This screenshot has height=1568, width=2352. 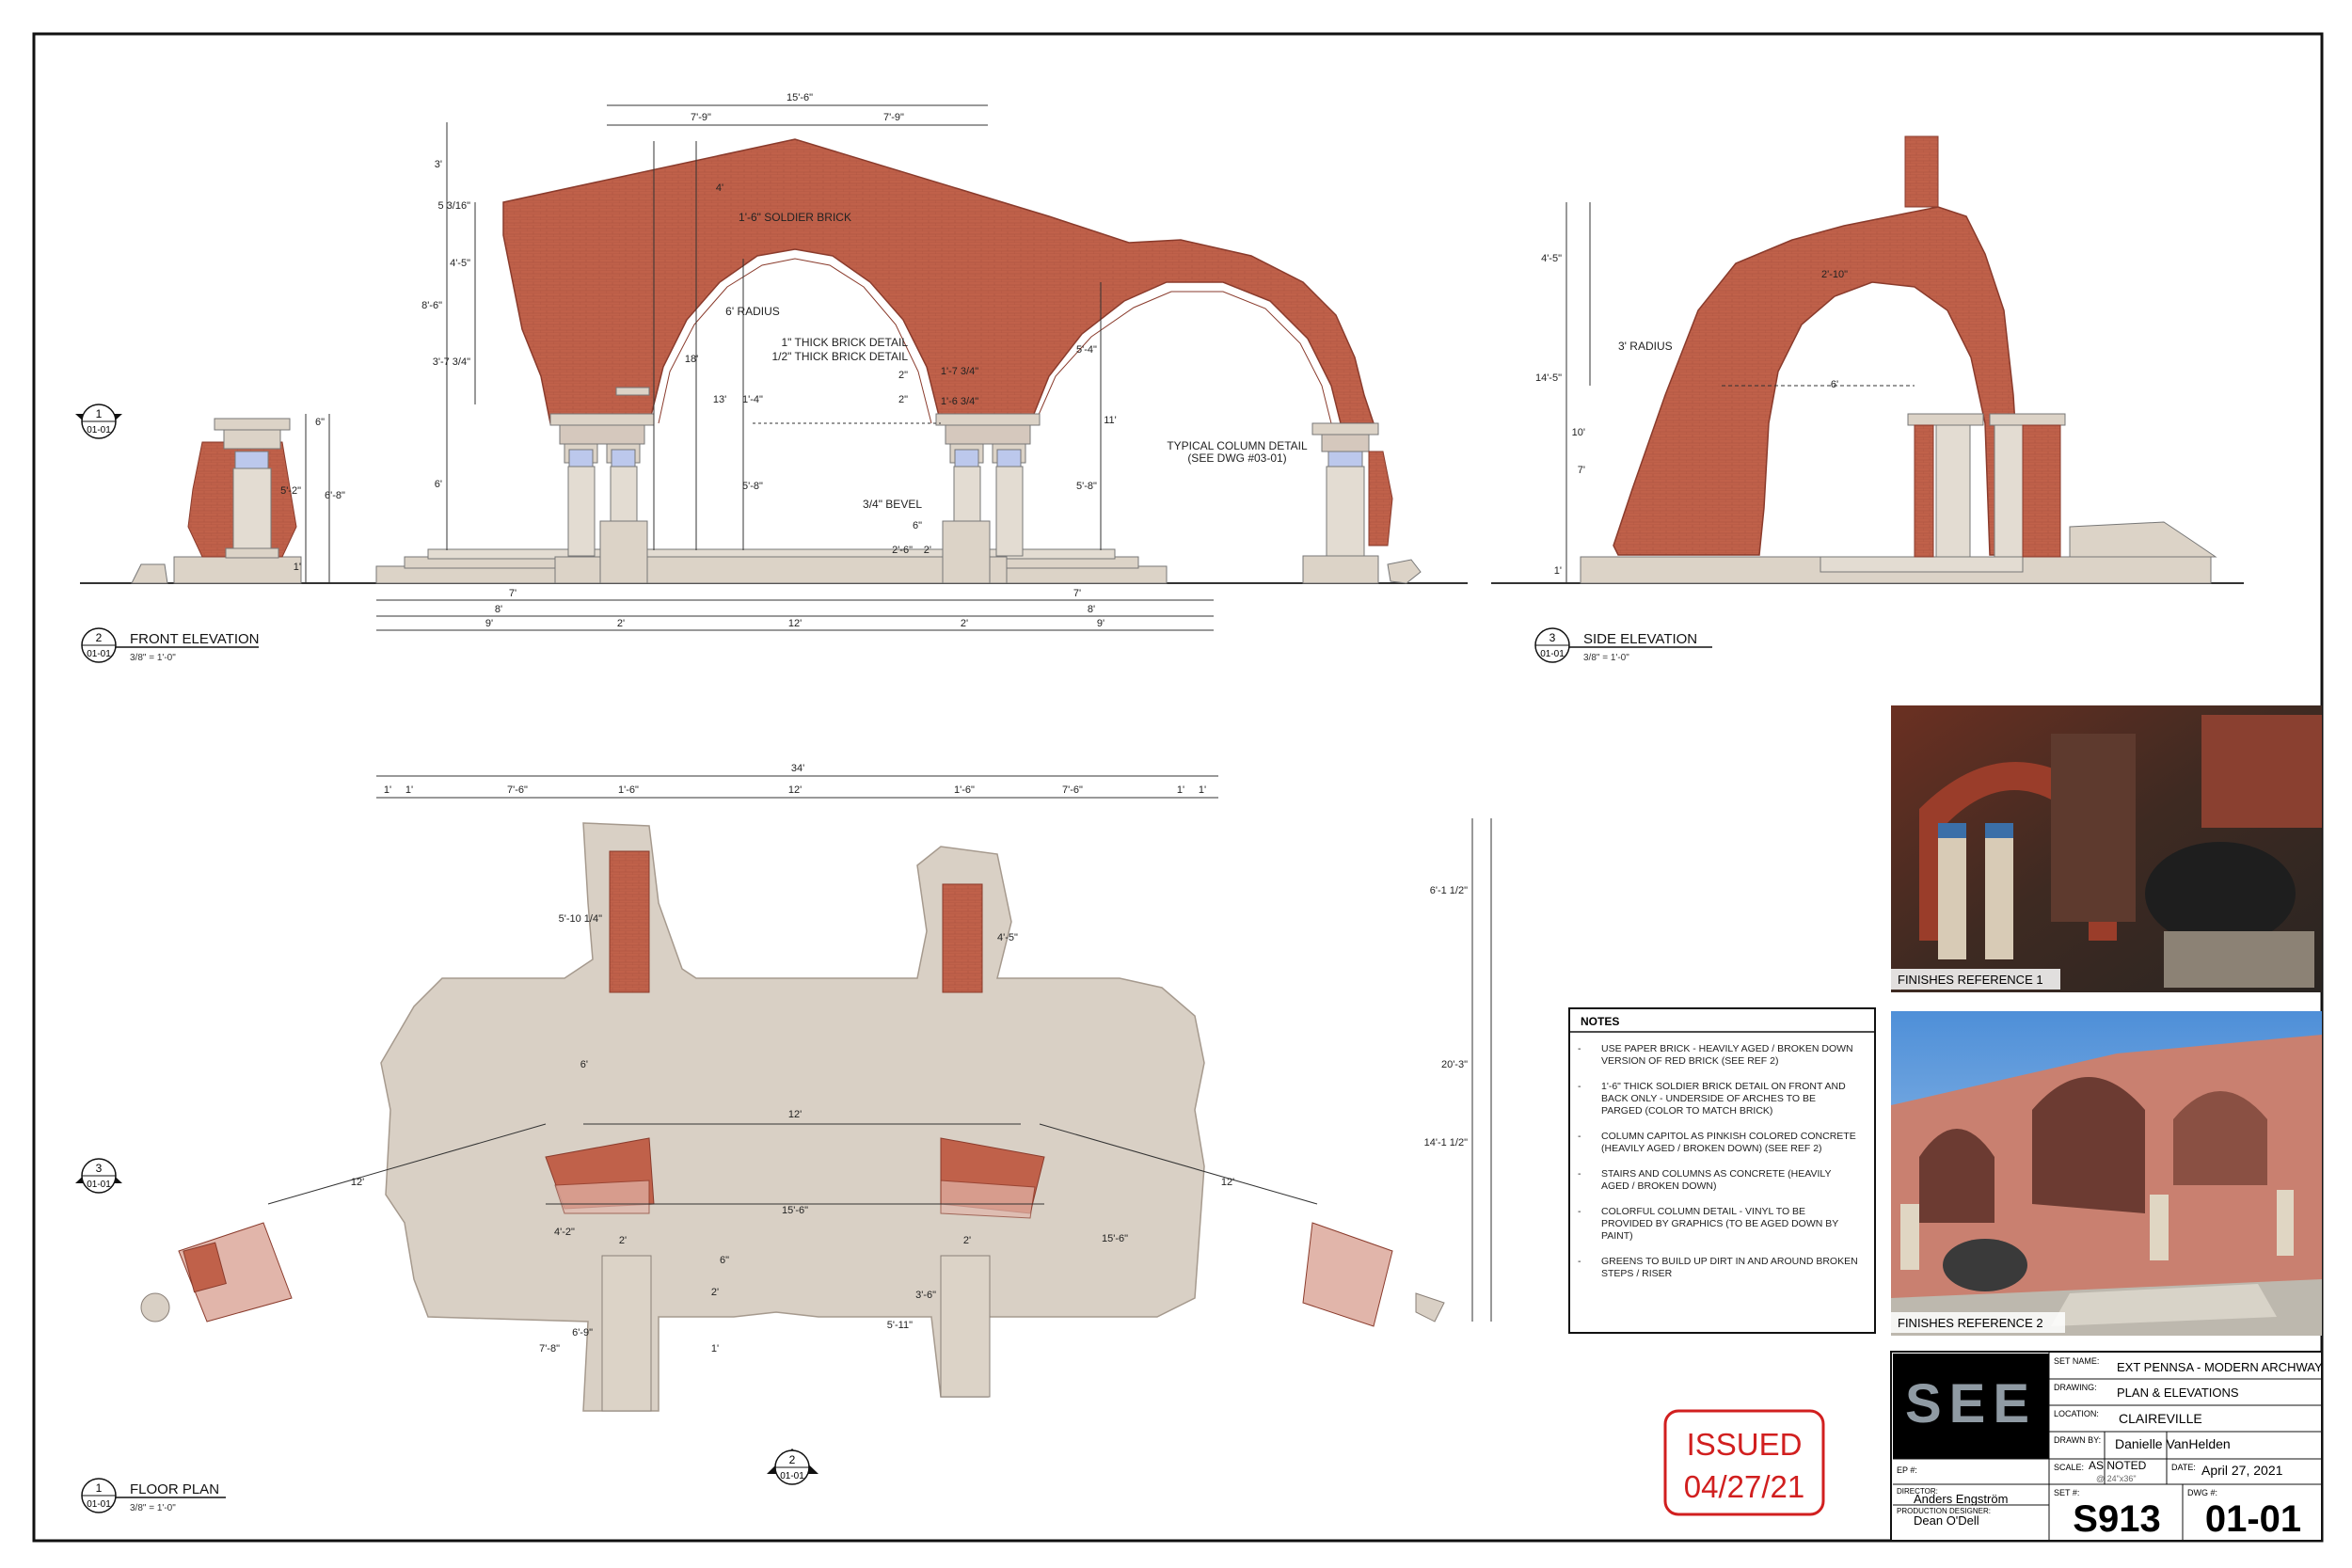 I want to click on dim-side-4-5: 4'-5", so click(x=1551, y=258).